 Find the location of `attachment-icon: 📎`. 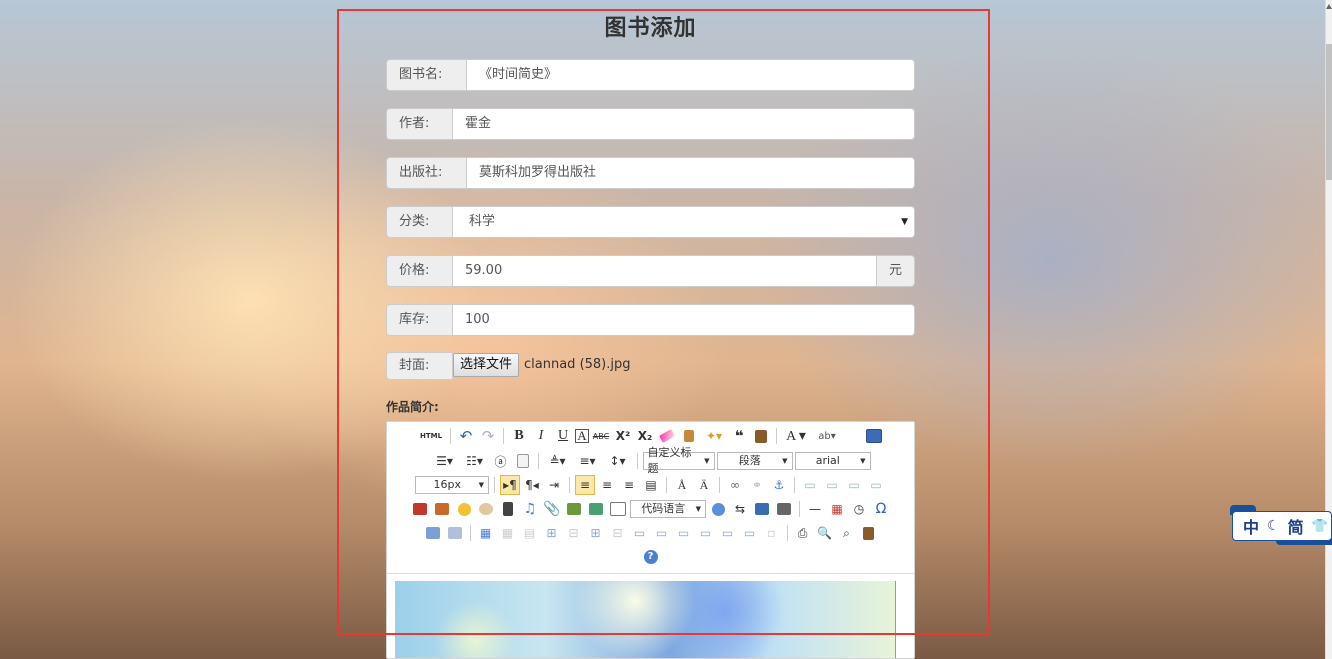

attachment-icon: 📎 is located at coordinates (552, 509).